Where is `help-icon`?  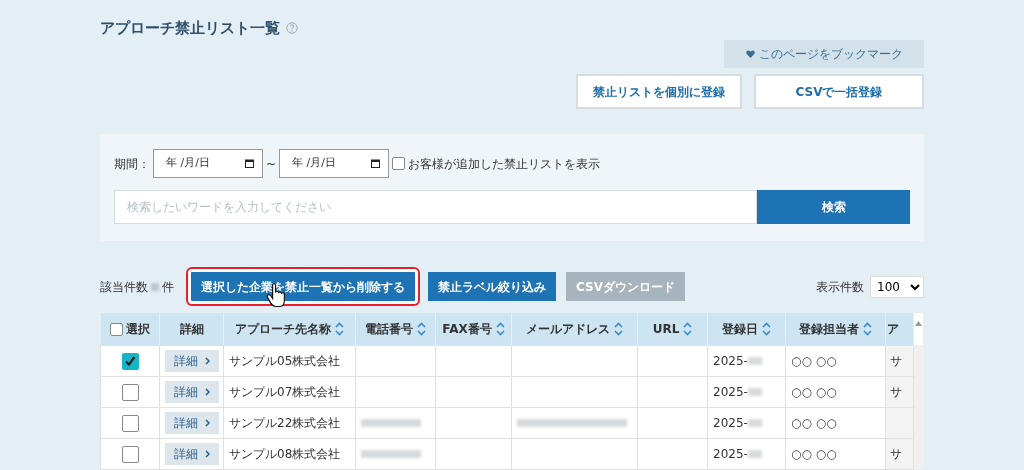
help-icon is located at coordinates (292, 28).